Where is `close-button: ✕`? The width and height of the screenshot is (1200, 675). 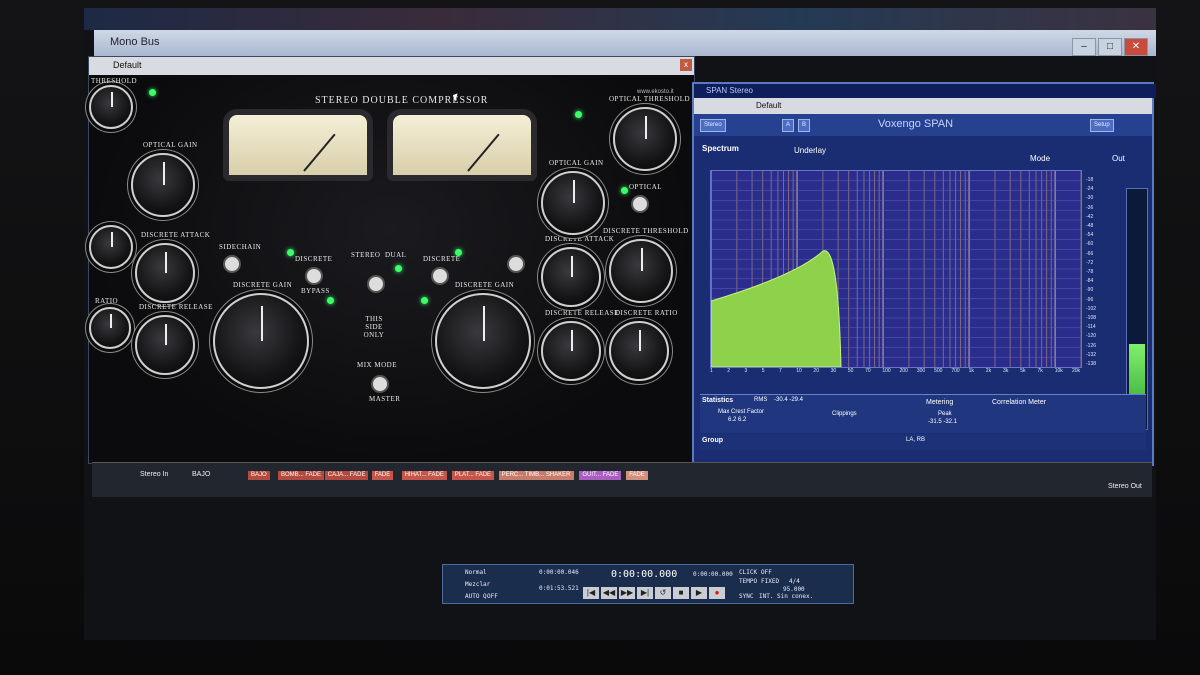 close-button: ✕ is located at coordinates (1136, 47).